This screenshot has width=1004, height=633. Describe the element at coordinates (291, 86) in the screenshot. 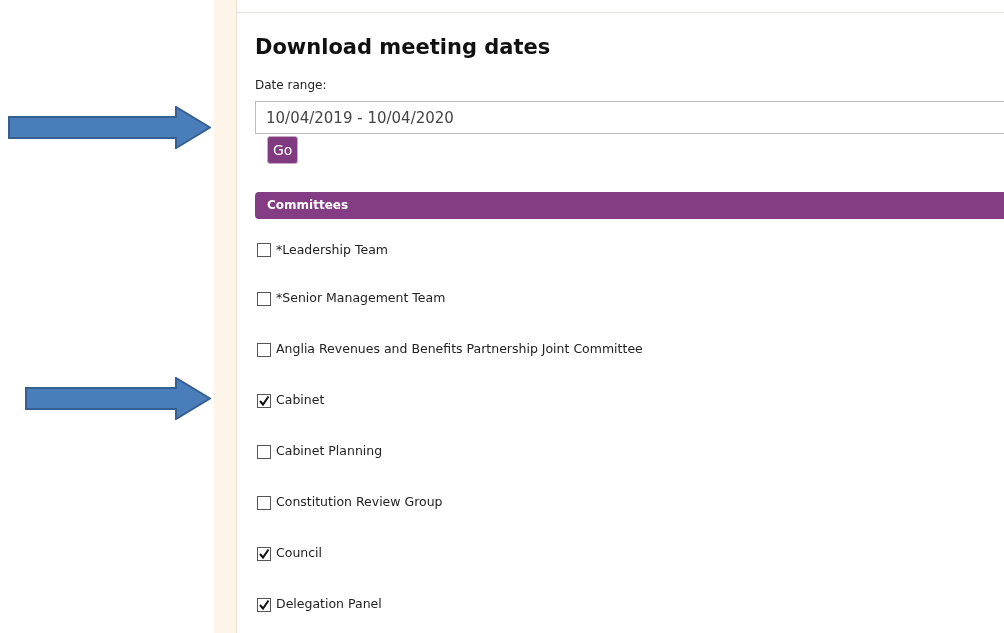

I see `field-label: Date range:` at that location.